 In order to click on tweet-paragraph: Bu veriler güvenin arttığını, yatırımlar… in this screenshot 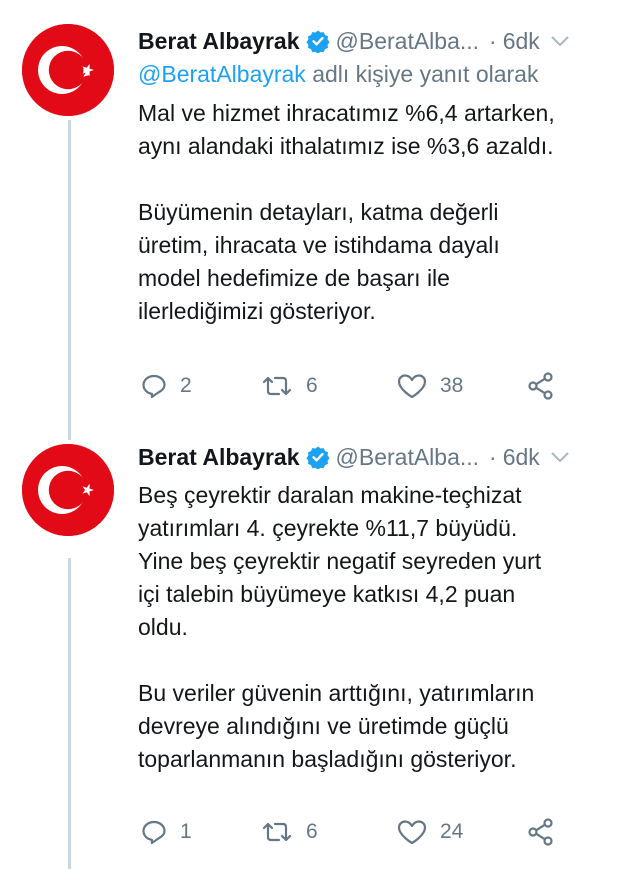, I will do `click(336, 726)`.